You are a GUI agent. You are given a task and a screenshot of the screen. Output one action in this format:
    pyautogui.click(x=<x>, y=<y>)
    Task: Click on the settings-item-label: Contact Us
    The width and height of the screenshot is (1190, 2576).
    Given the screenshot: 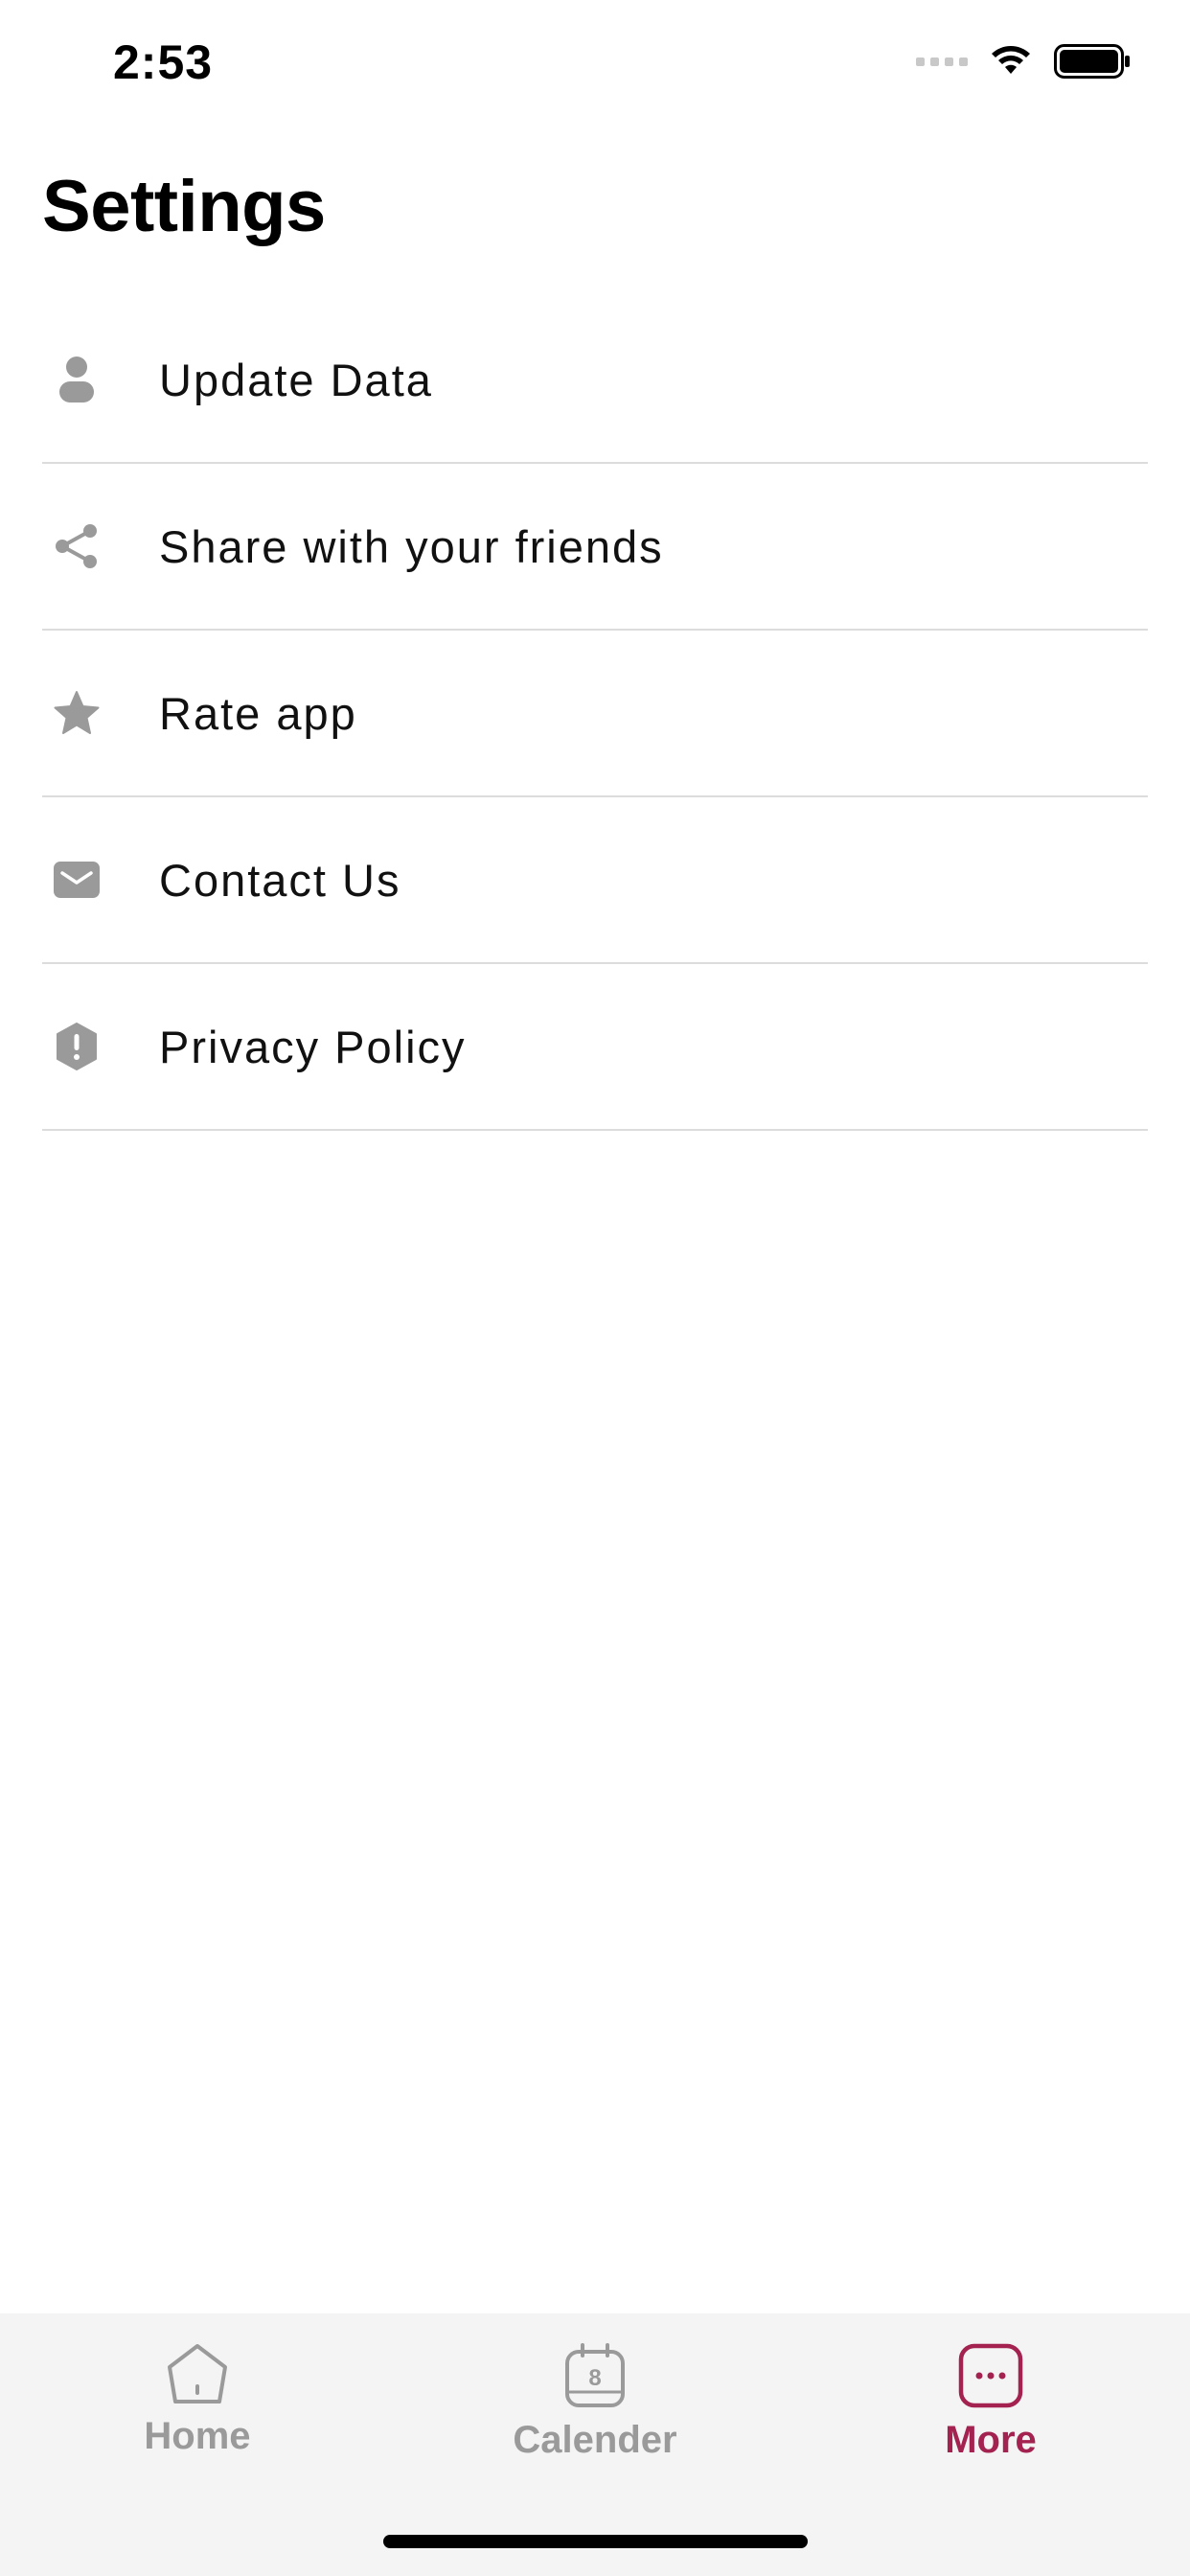 What is the action you would take?
    pyautogui.click(x=280, y=880)
    